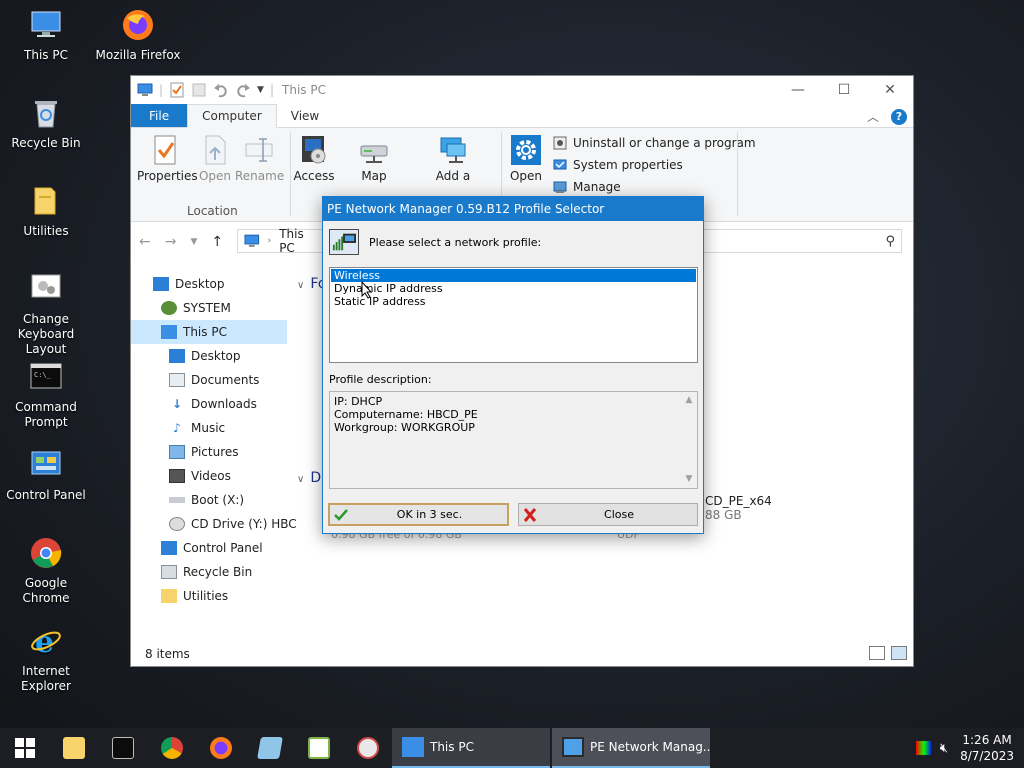 The width and height of the screenshot is (1024, 768). I want to click on chrome-icon, so click(171, 748).